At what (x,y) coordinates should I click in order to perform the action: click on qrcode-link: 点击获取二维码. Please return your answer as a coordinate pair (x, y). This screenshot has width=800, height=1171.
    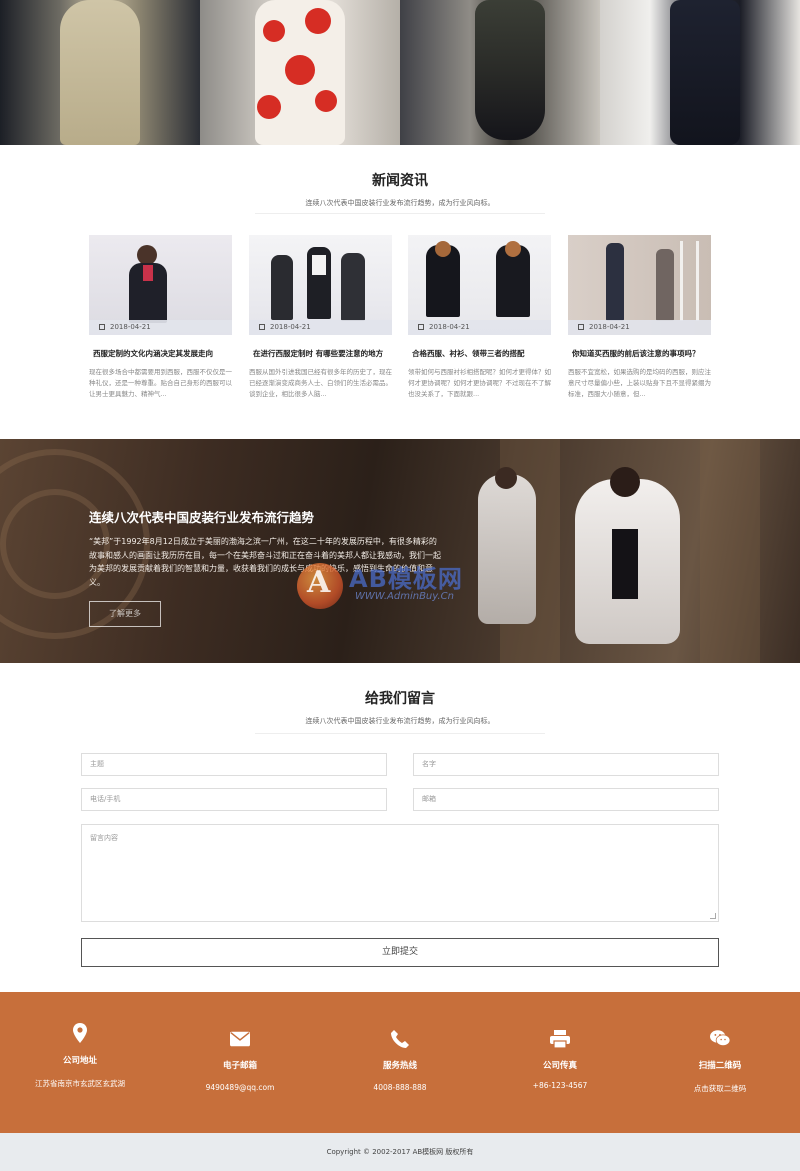
    Looking at the image, I should click on (720, 1088).